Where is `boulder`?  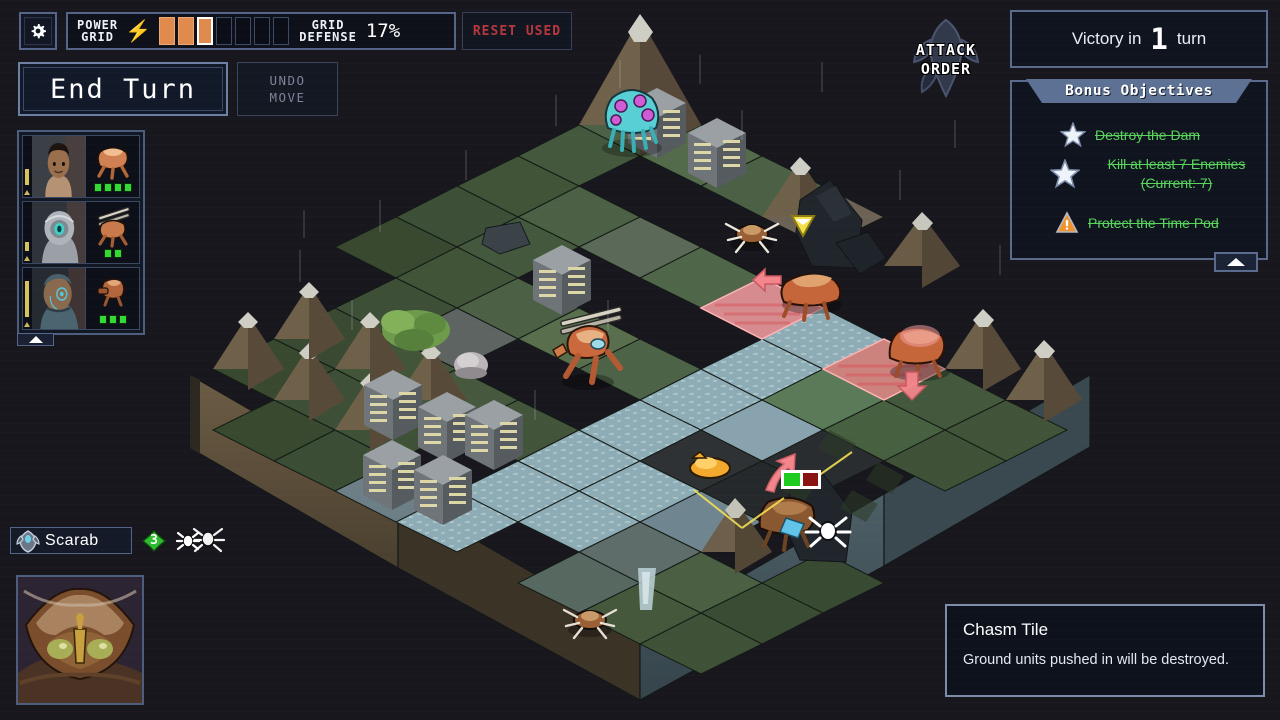 boulder is located at coordinates (471, 365).